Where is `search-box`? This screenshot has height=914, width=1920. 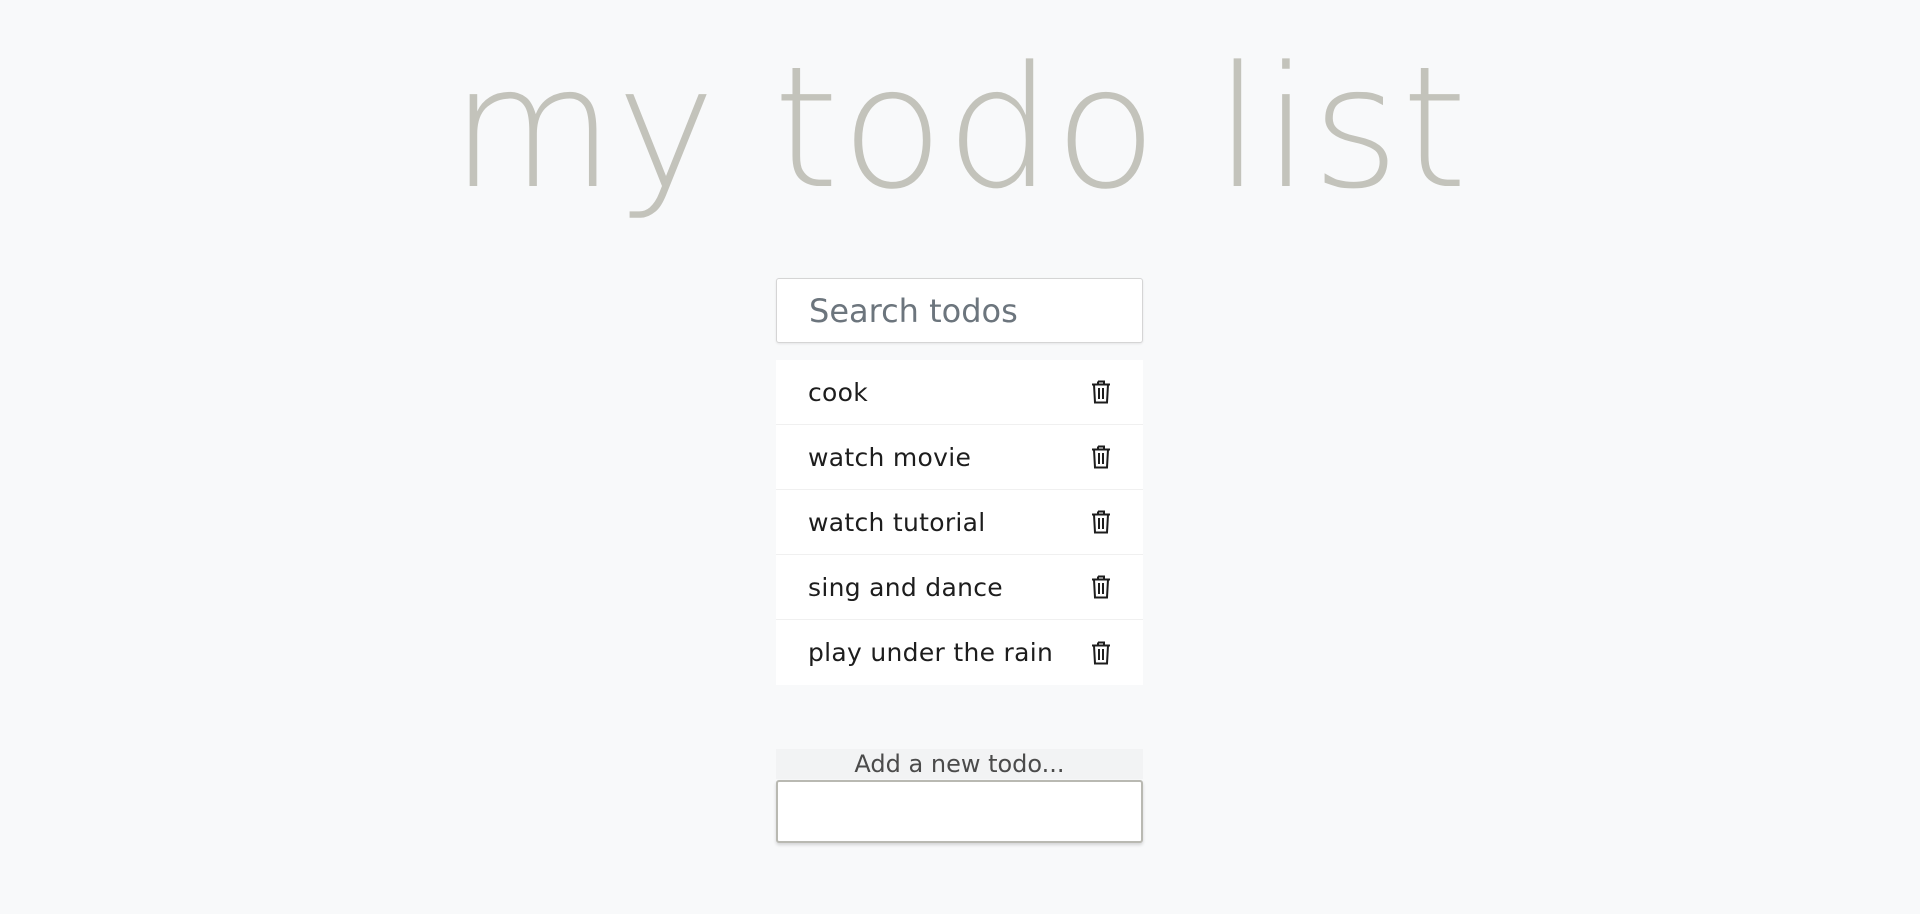
search-box is located at coordinates (959, 310).